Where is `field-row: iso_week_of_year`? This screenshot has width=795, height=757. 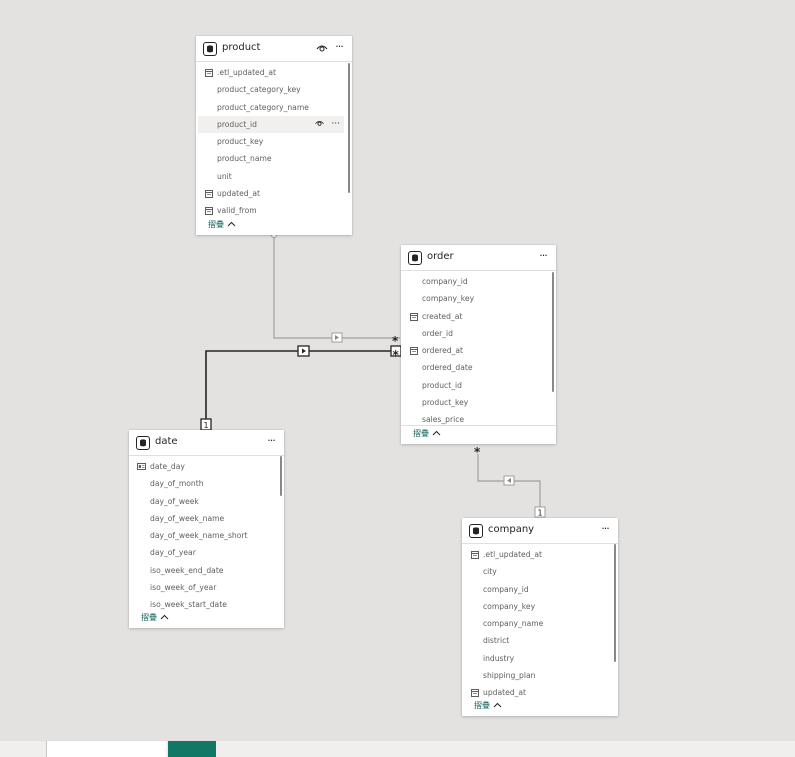
field-row: iso_week_of_year is located at coordinates (203, 587).